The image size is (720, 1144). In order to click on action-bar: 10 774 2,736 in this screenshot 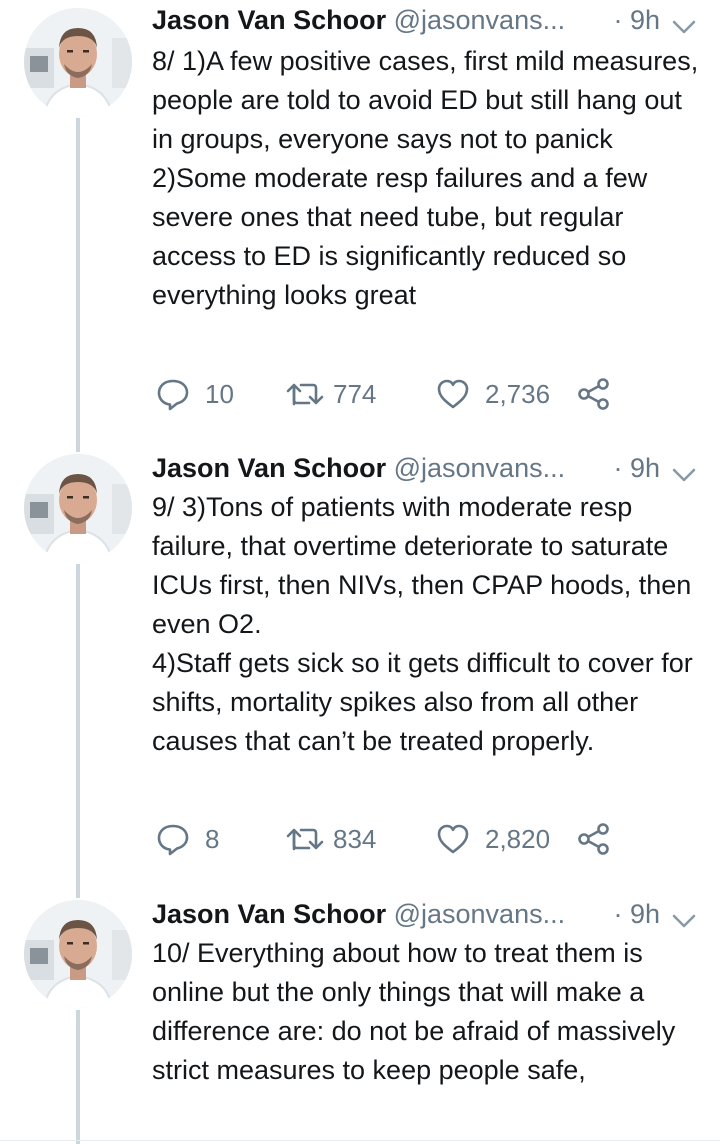, I will do `click(390, 394)`.